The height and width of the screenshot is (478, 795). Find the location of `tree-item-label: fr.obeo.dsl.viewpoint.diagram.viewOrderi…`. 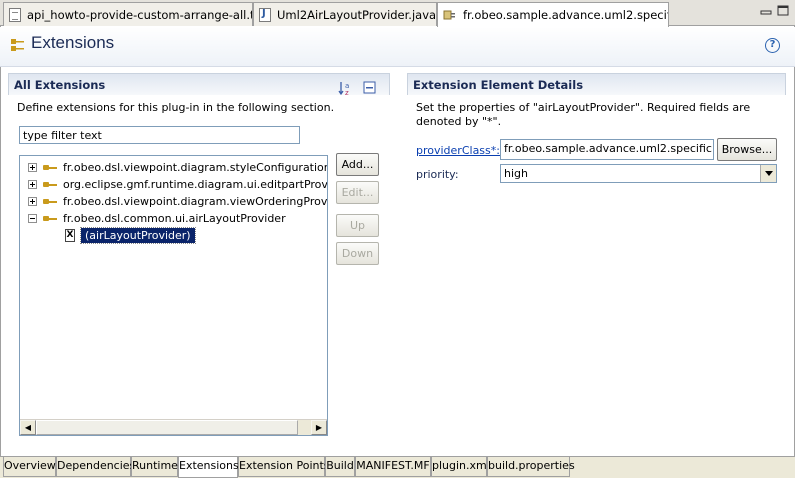

tree-item-label: fr.obeo.dsl.viewpoint.diagram.viewOrderi… is located at coordinates (195, 201).